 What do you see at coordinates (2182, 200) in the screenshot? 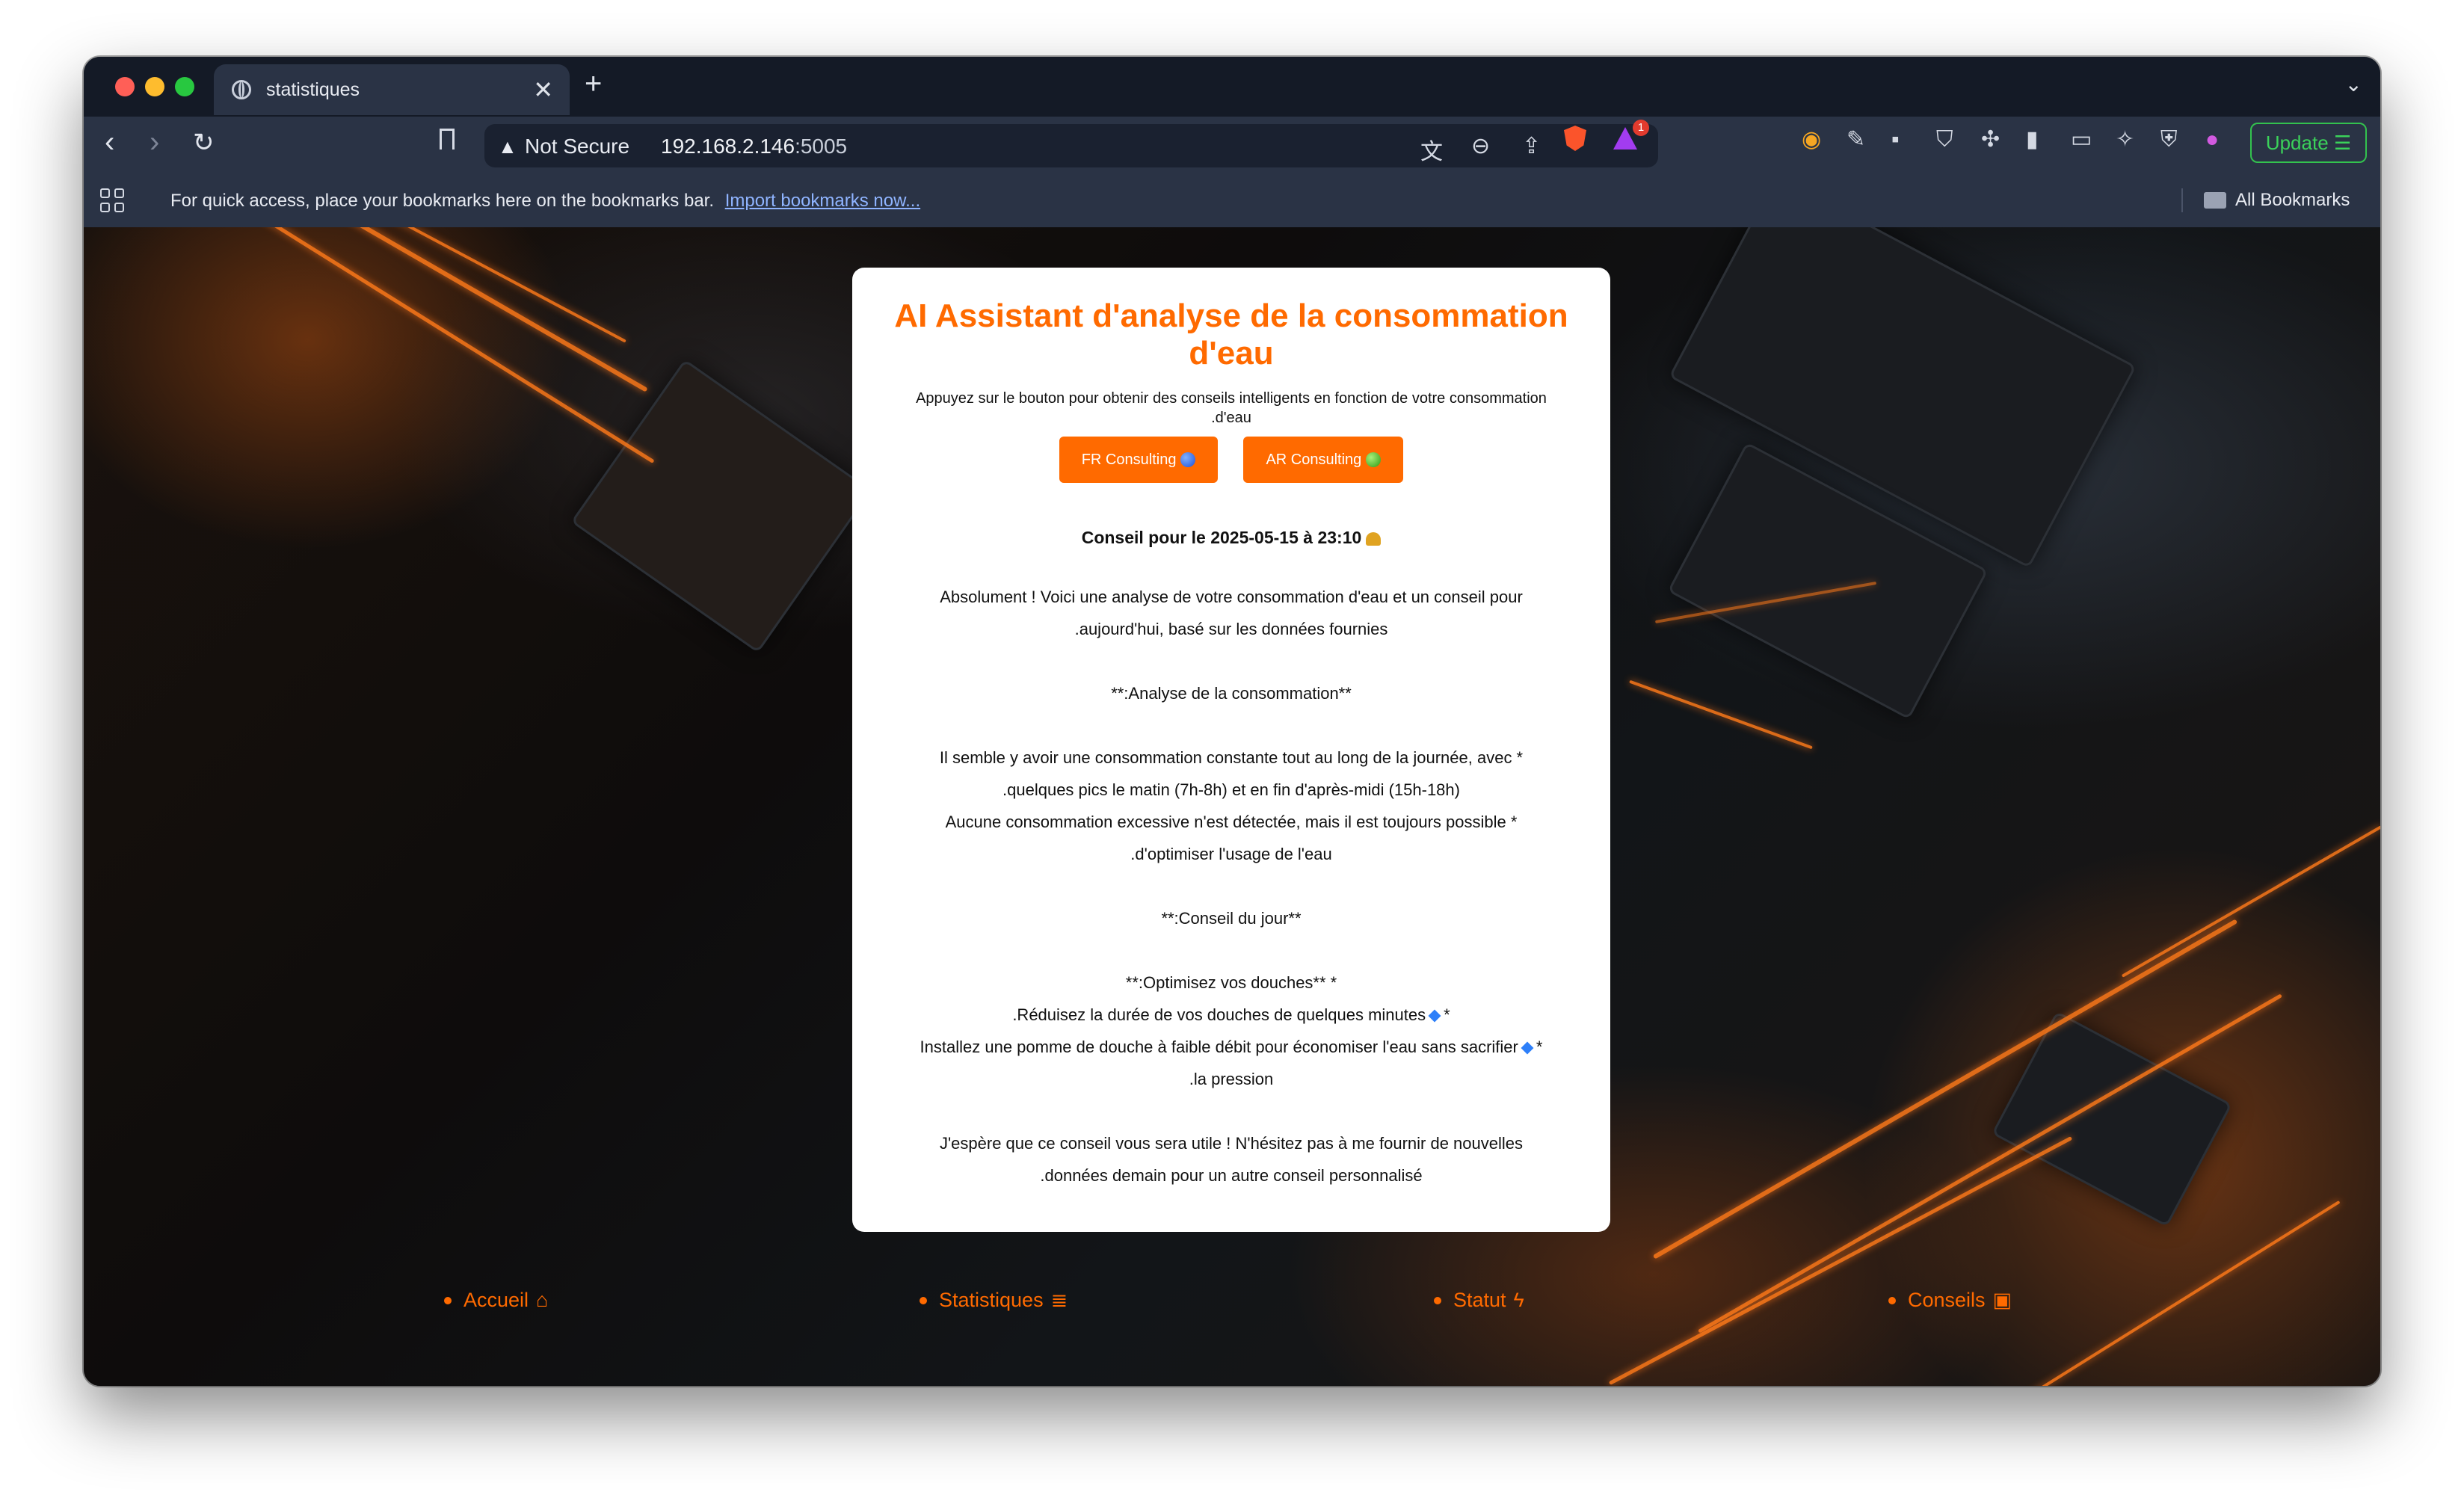
I see `bookmarks-divider` at bounding box center [2182, 200].